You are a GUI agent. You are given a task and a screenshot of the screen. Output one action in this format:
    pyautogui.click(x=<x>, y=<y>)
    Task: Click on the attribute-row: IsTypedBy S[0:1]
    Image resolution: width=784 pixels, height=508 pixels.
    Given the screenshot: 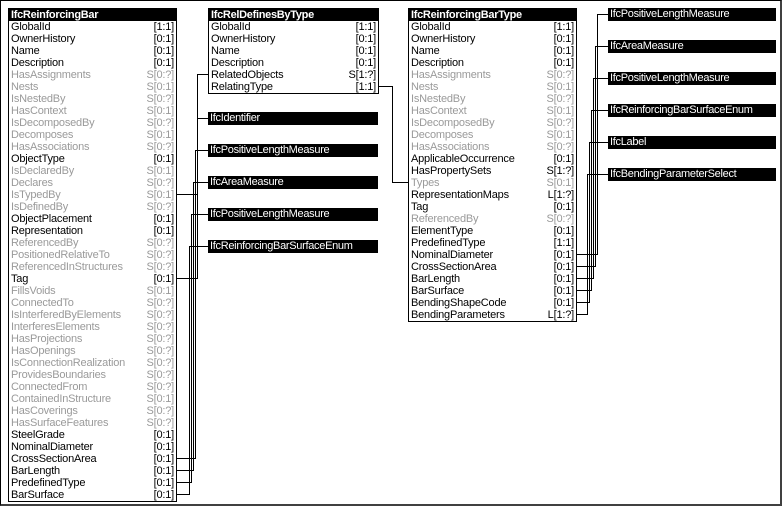 What is the action you would take?
    pyautogui.click(x=92, y=195)
    